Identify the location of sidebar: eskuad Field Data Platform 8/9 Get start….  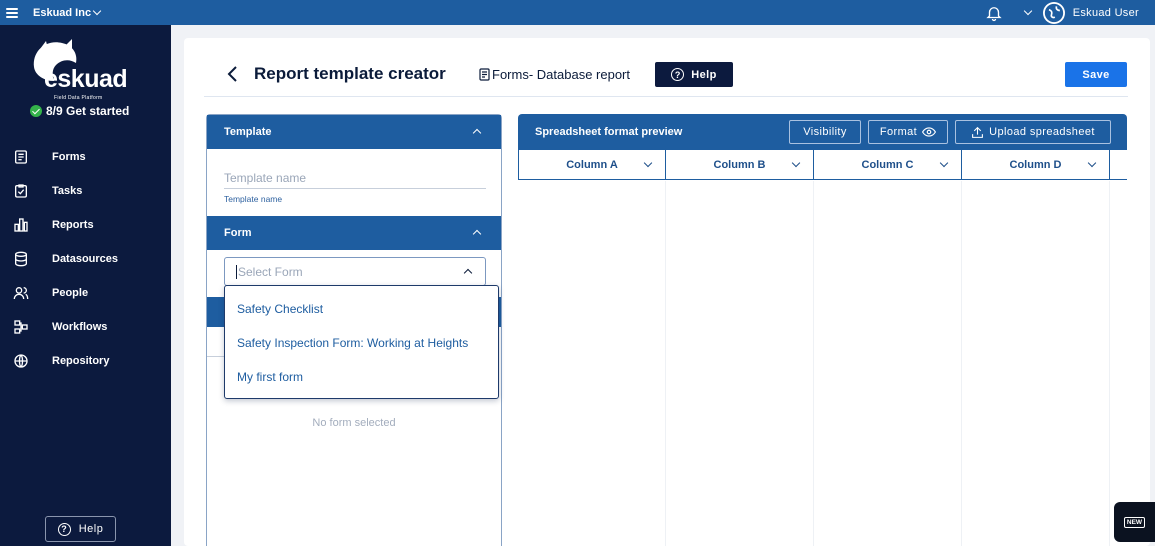
(85, 285).